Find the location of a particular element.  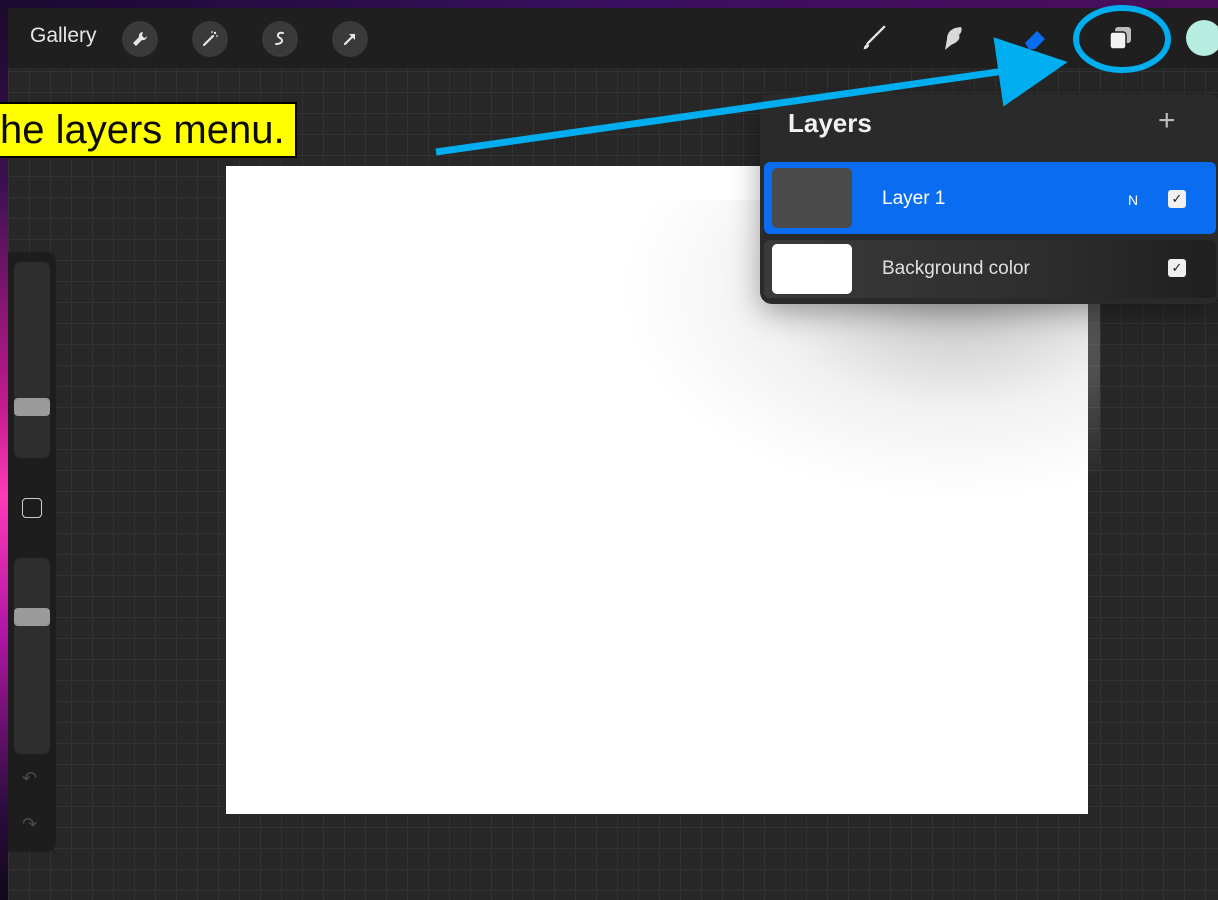

layer-row-background: Background color ✓ is located at coordinates (990, 269).